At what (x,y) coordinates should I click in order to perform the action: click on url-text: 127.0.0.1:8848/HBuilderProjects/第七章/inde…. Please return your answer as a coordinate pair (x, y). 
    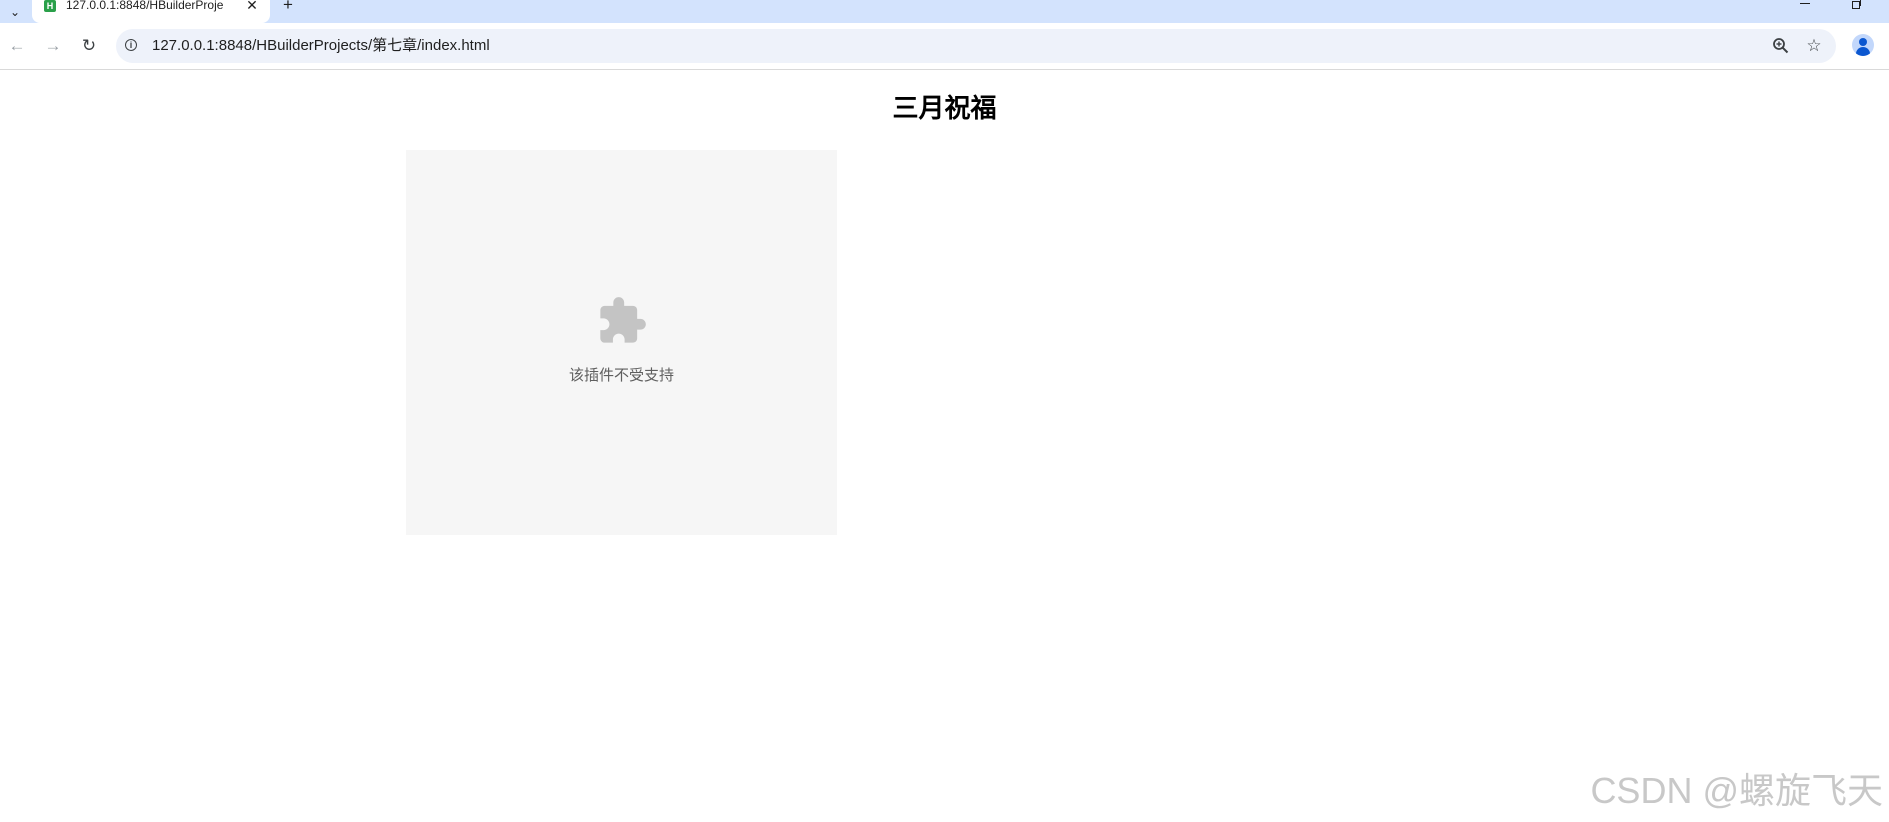
    Looking at the image, I should click on (321, 46).